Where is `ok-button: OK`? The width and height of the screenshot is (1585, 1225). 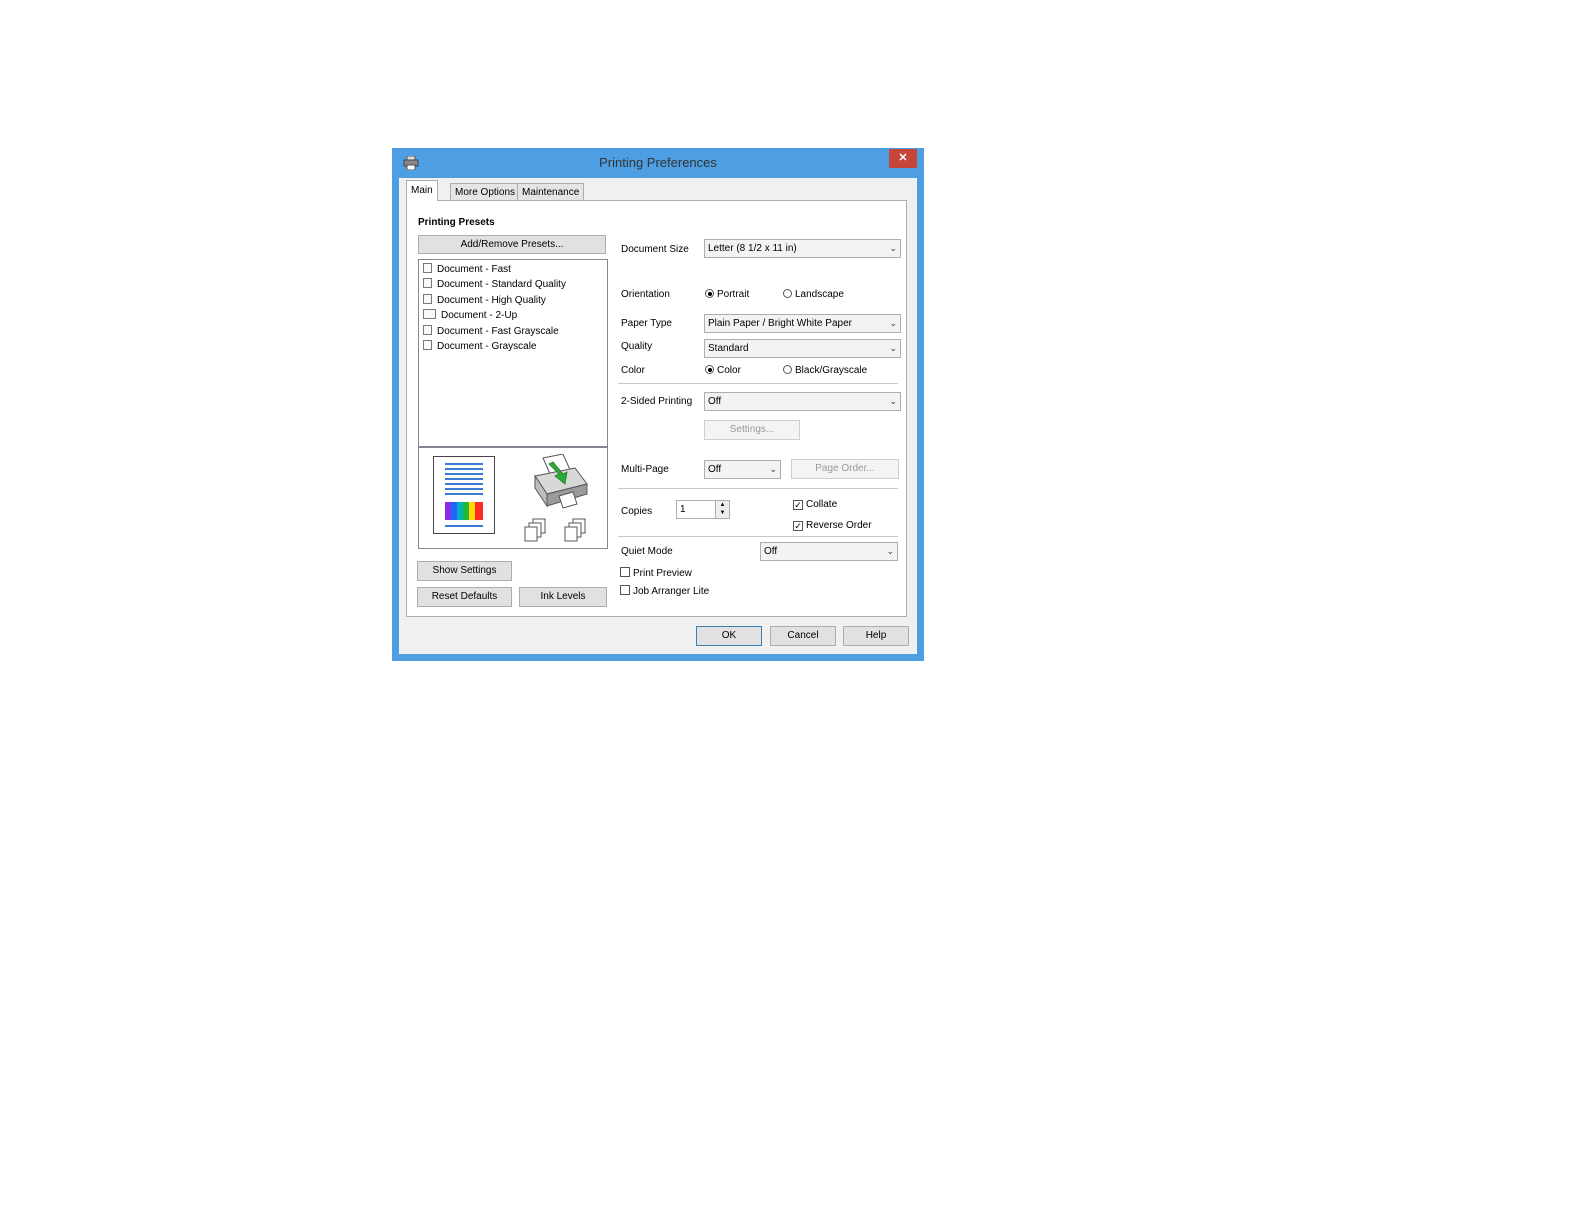 ok-button: OK is located at coordinates (729, 636).